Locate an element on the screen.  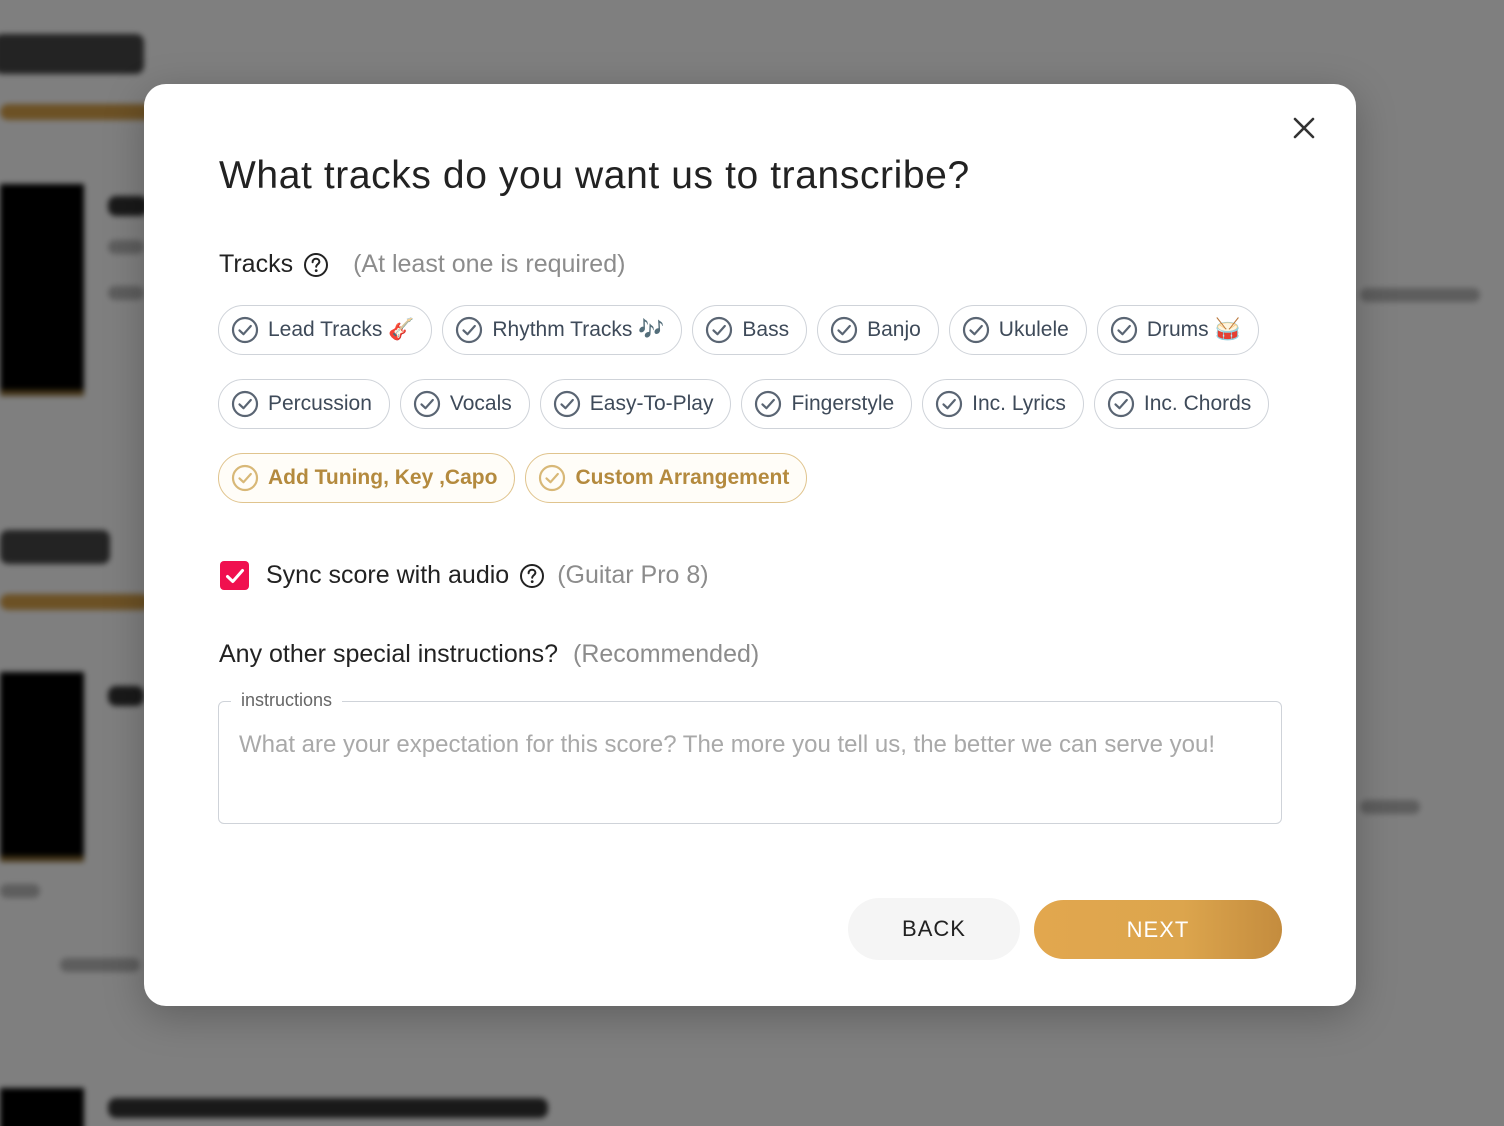
chip-fingerstyle: Fingerstyle is located at coordinates (827, 404).